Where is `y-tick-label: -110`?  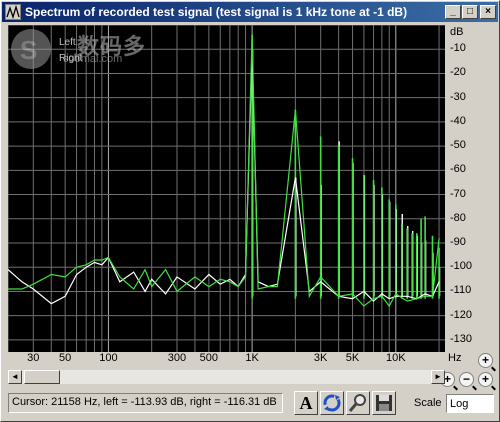 y-tick-label: -110 is located at coordinates (461, 290).